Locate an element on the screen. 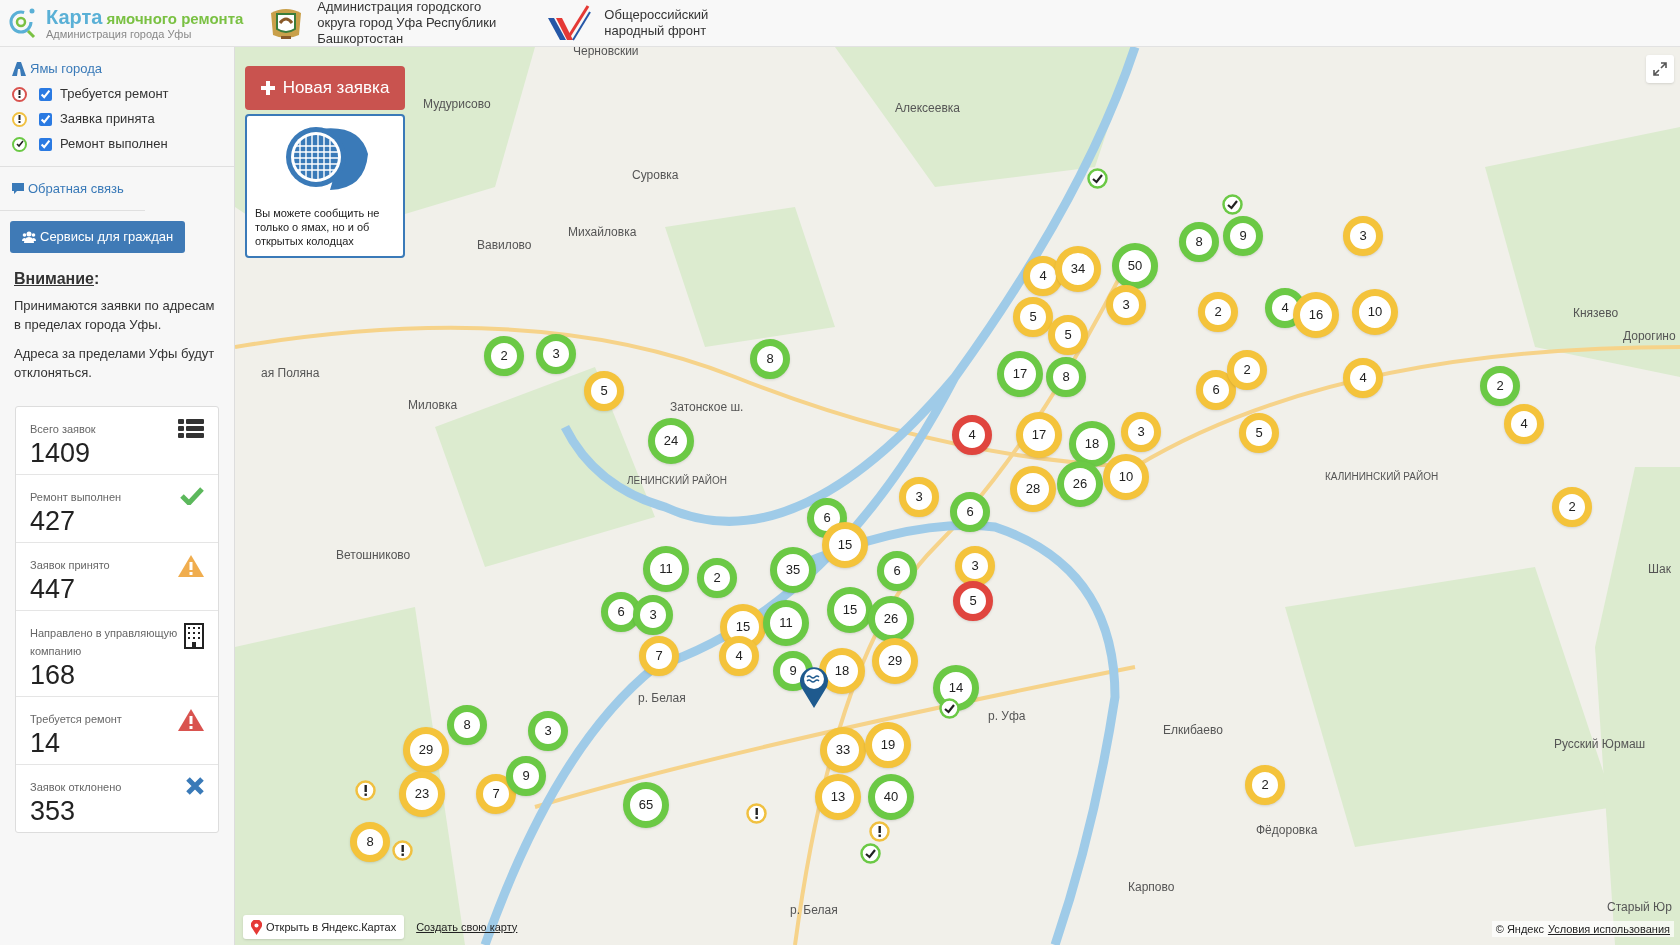  hint-text: Вы можете сообщить не только о ямах, но и об открытых колодцах is located at coordinates (318, 227).